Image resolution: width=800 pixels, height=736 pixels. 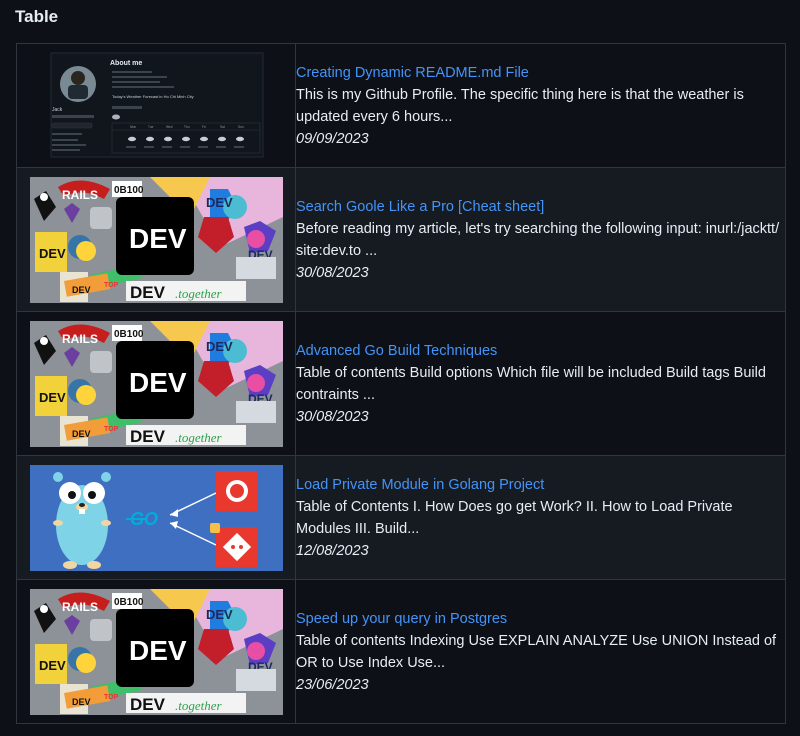 What do you see at coordinates (540, 351) in the screenshot?
I see `post-title-link: Advanced Go Build Techniques` at bounding box center [540, 351].